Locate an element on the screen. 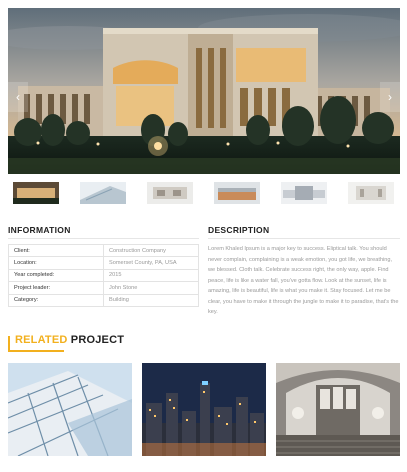  slider-next-button: › is located at coordinates (390, 97).